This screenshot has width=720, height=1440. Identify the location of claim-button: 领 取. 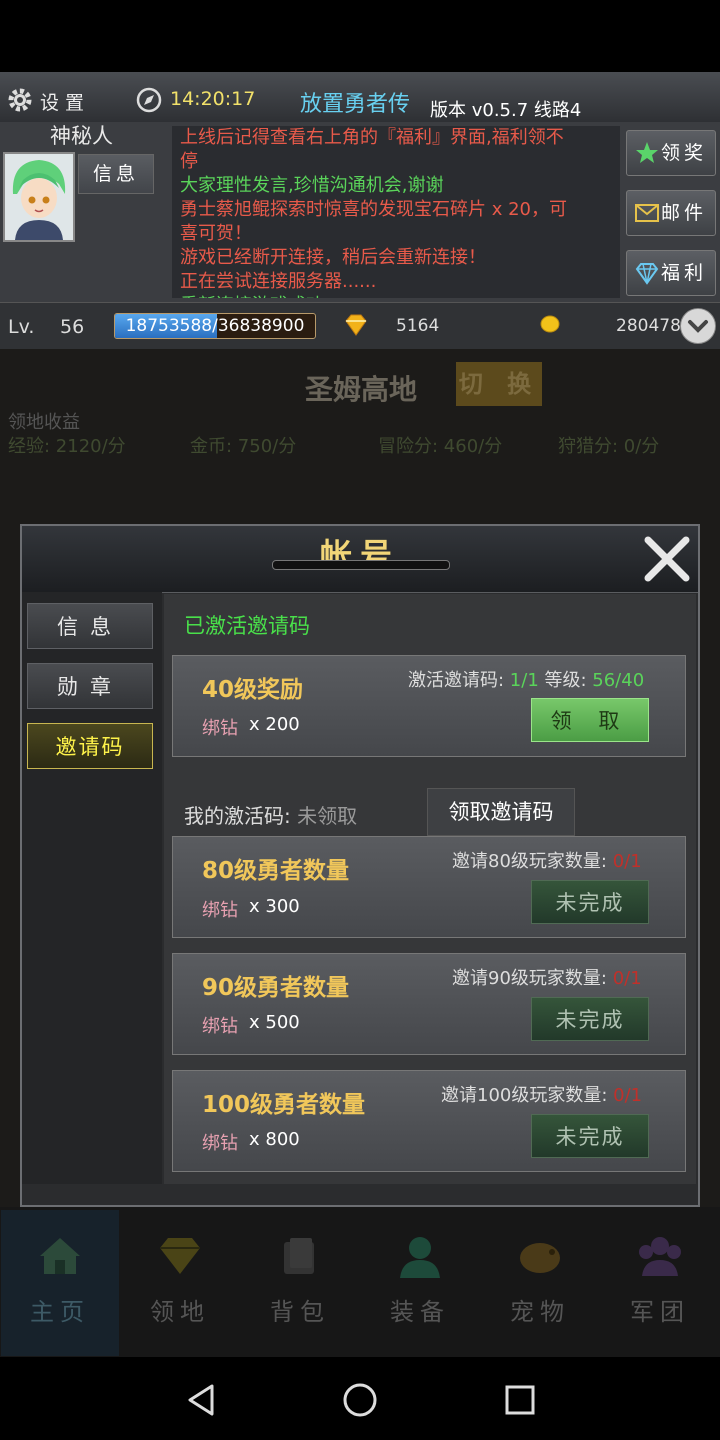
(590, 720).